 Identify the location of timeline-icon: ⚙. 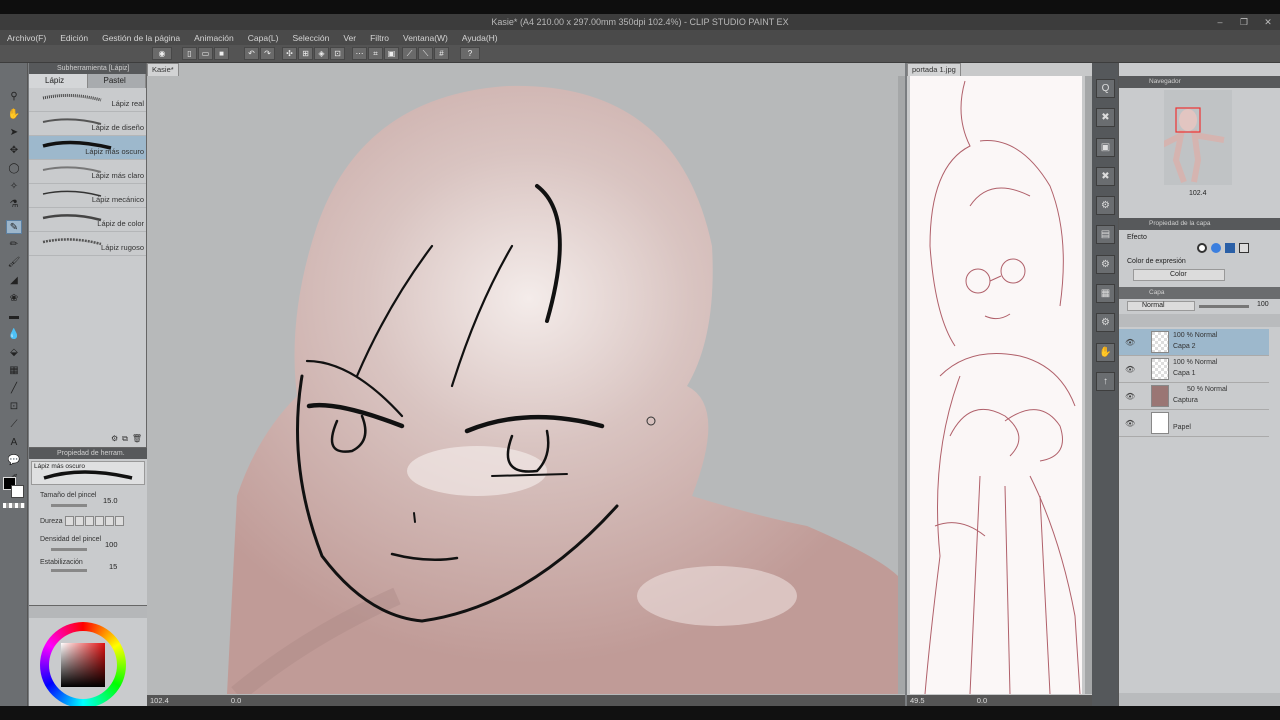
(1105, 322).